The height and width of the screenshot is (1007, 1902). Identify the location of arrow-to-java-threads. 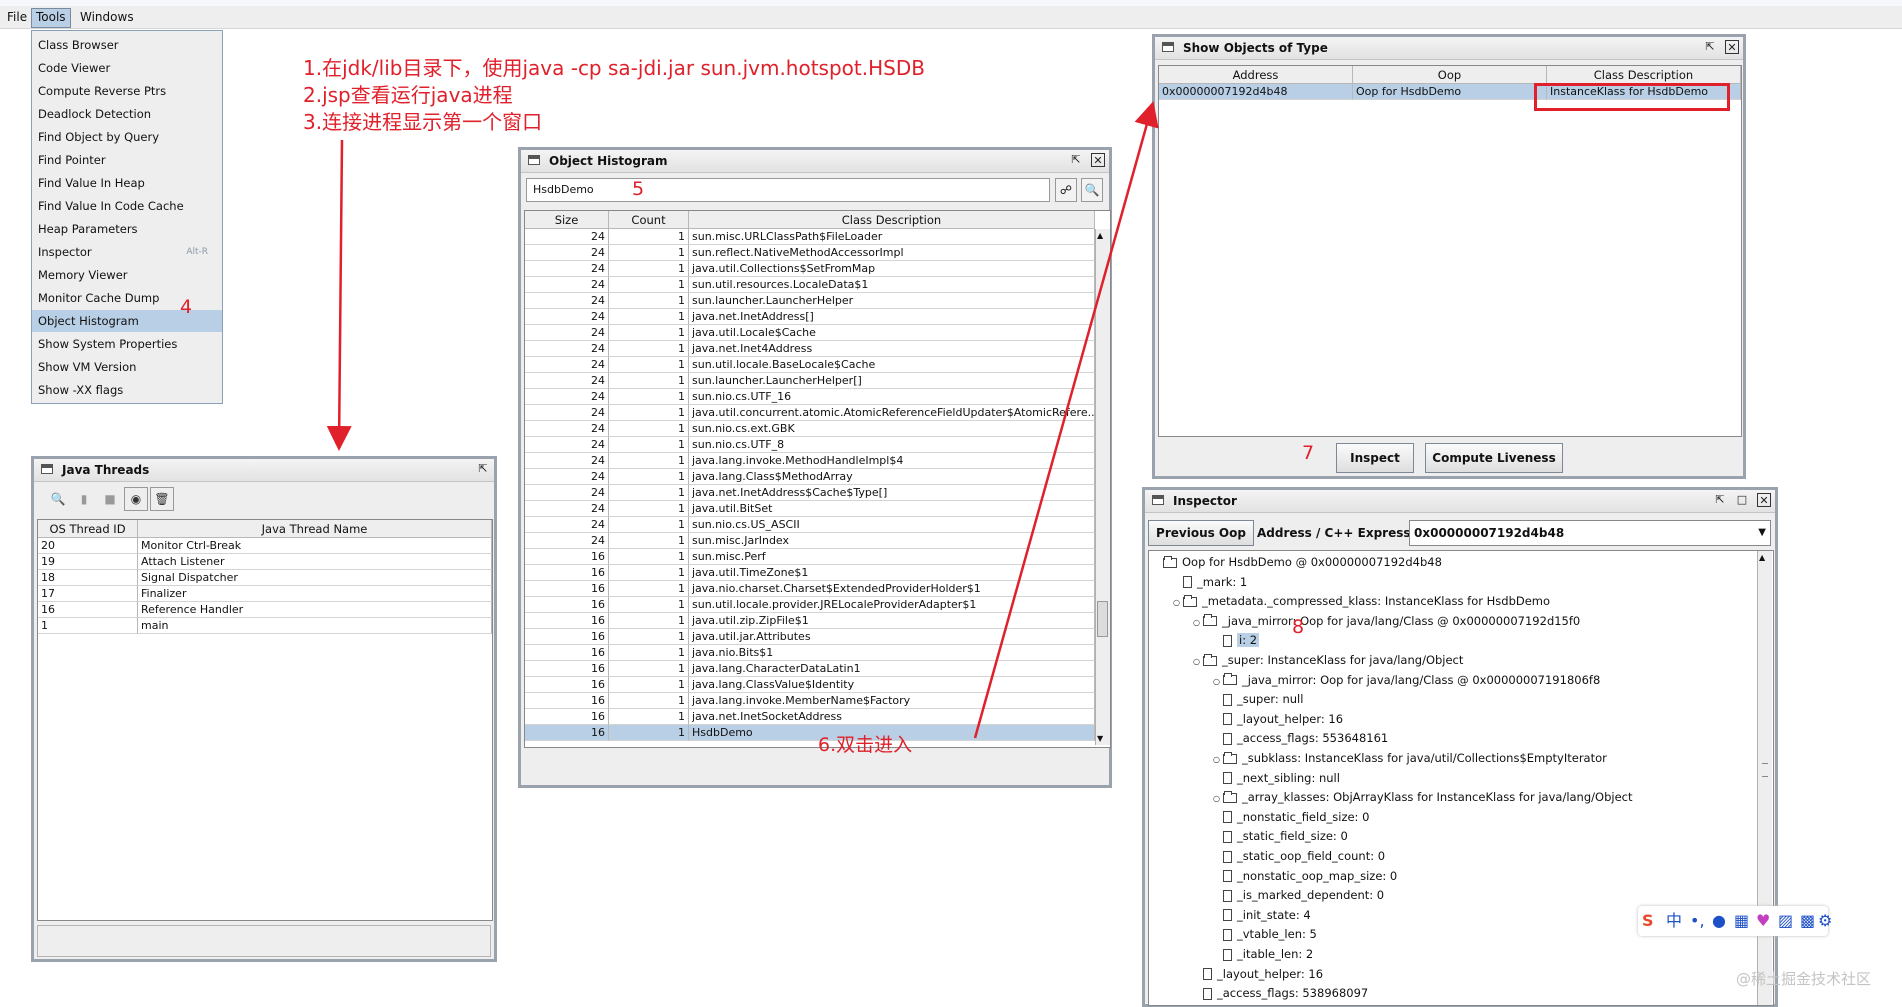
(339, 295).